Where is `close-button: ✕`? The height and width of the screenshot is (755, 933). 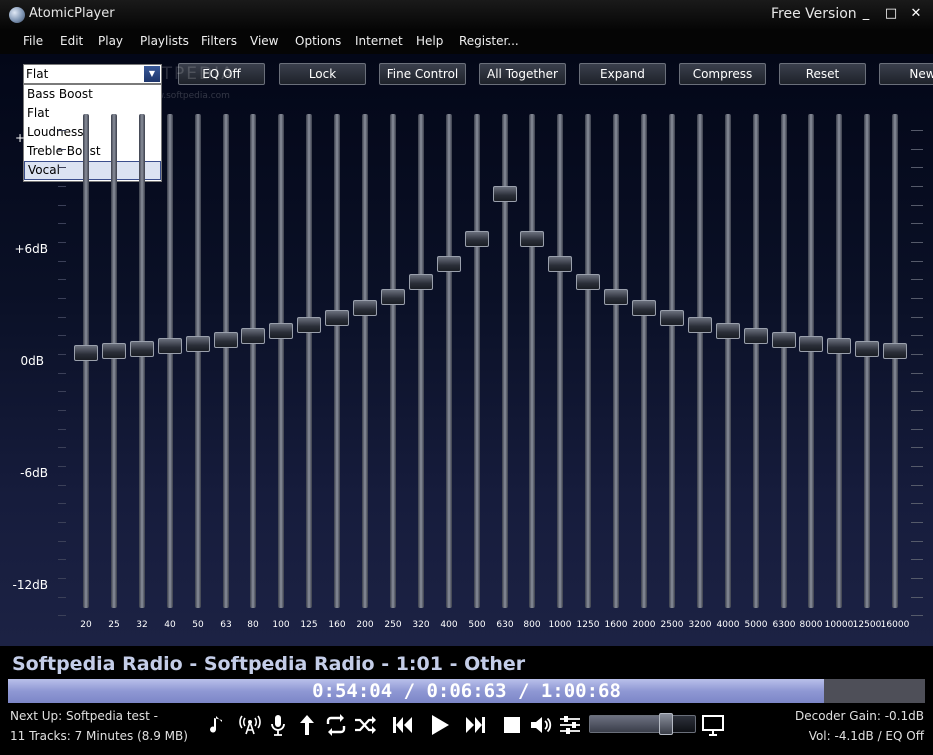 close-button: ✕ is located at coordinates (916, 14).